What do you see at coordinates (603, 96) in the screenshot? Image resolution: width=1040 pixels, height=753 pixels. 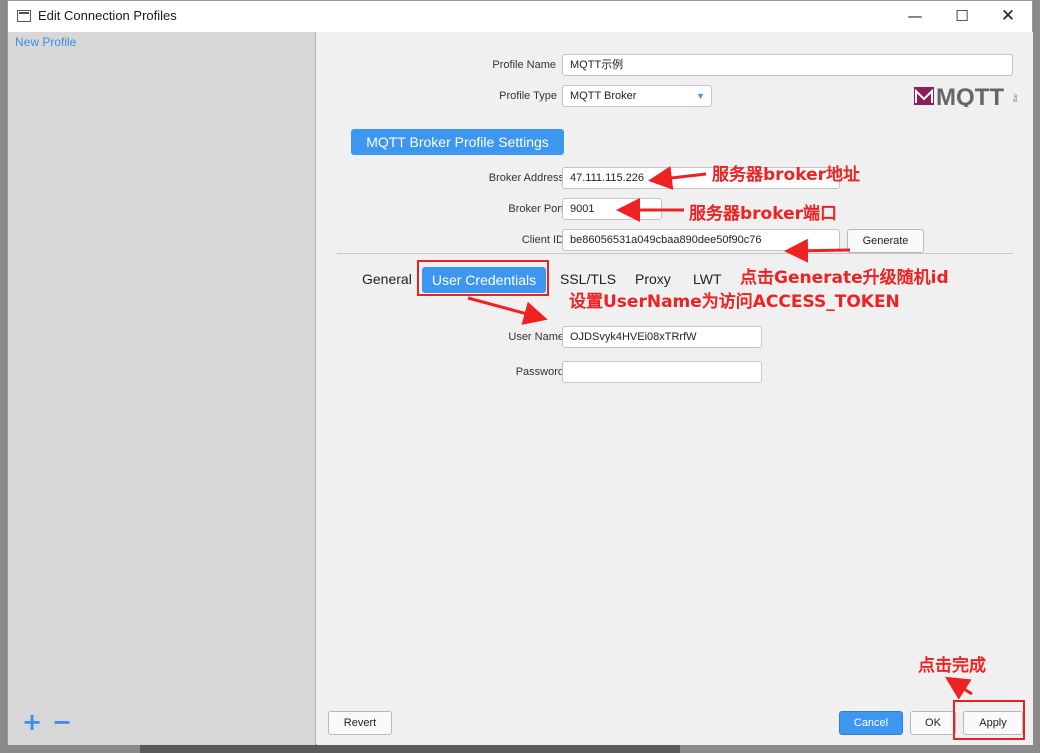 I see `profile-type-value: MQTT Broker` at bounding box center [603, 96].